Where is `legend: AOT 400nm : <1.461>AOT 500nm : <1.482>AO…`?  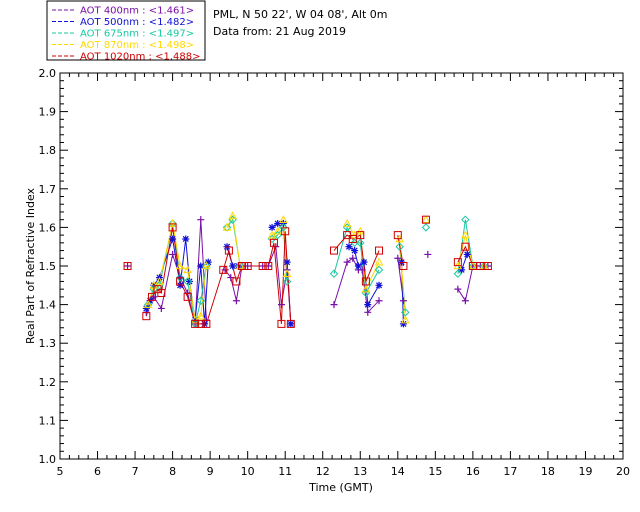 legend: AOT 400nm : <1.461>AOT 500nm : <1.482>AO… is located at coordinates (126, 31).